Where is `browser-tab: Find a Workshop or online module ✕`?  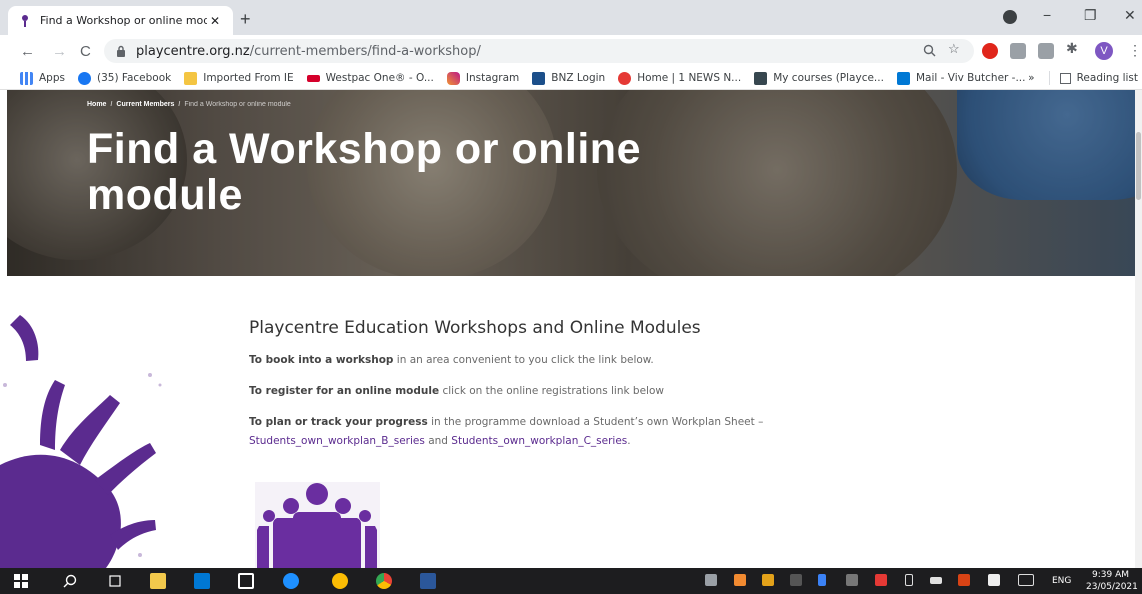 browser-tab: Find a Workshop or online module ✕ is located at coordinates (120, 20).